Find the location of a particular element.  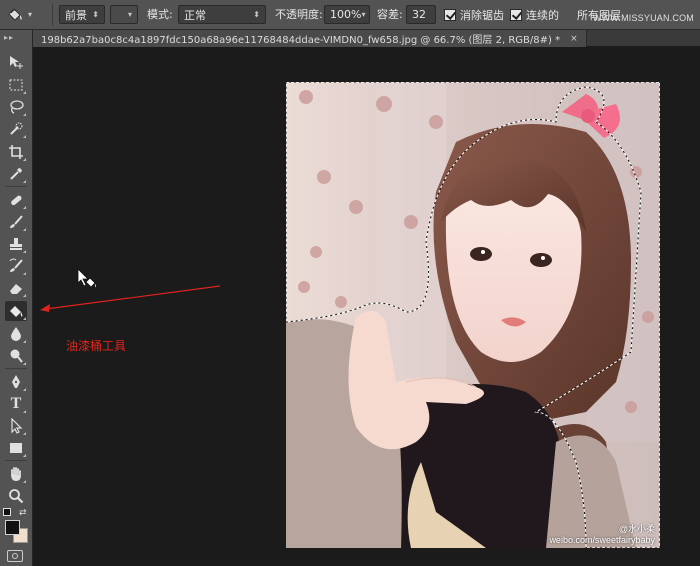

hand-icon is located at coordinates (16, 474).